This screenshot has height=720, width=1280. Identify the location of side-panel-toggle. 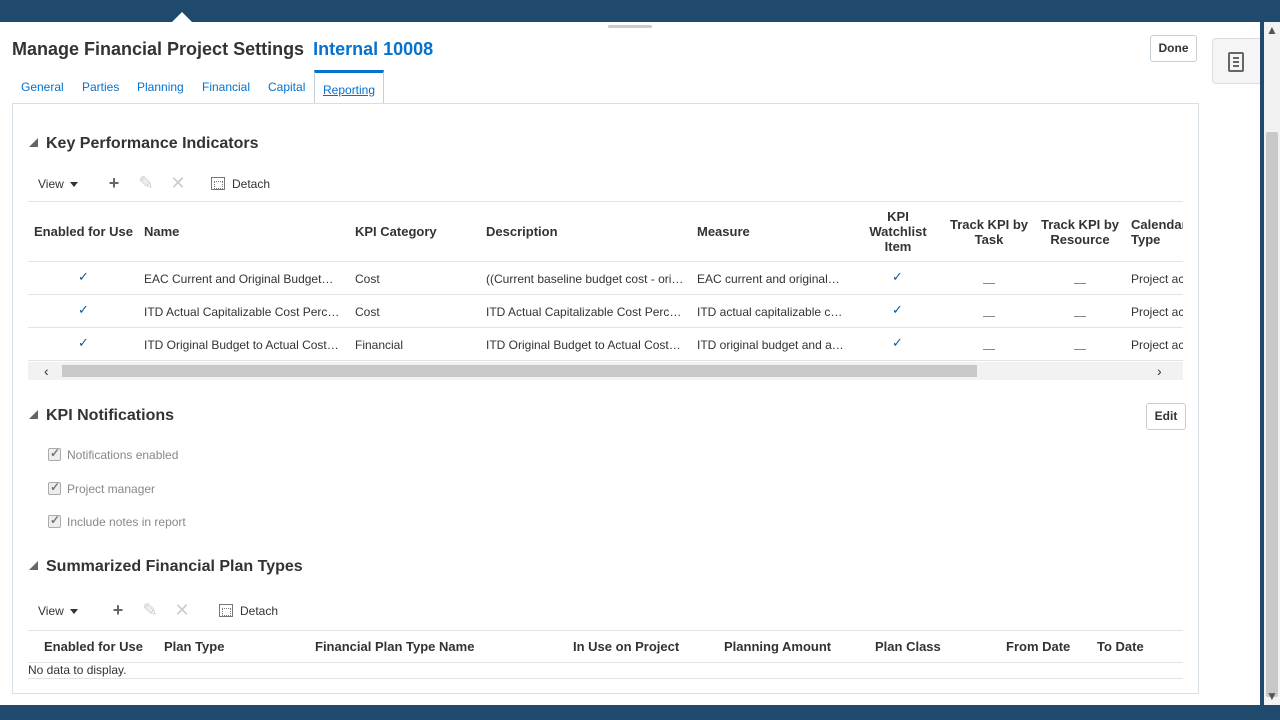
(1236, 61).